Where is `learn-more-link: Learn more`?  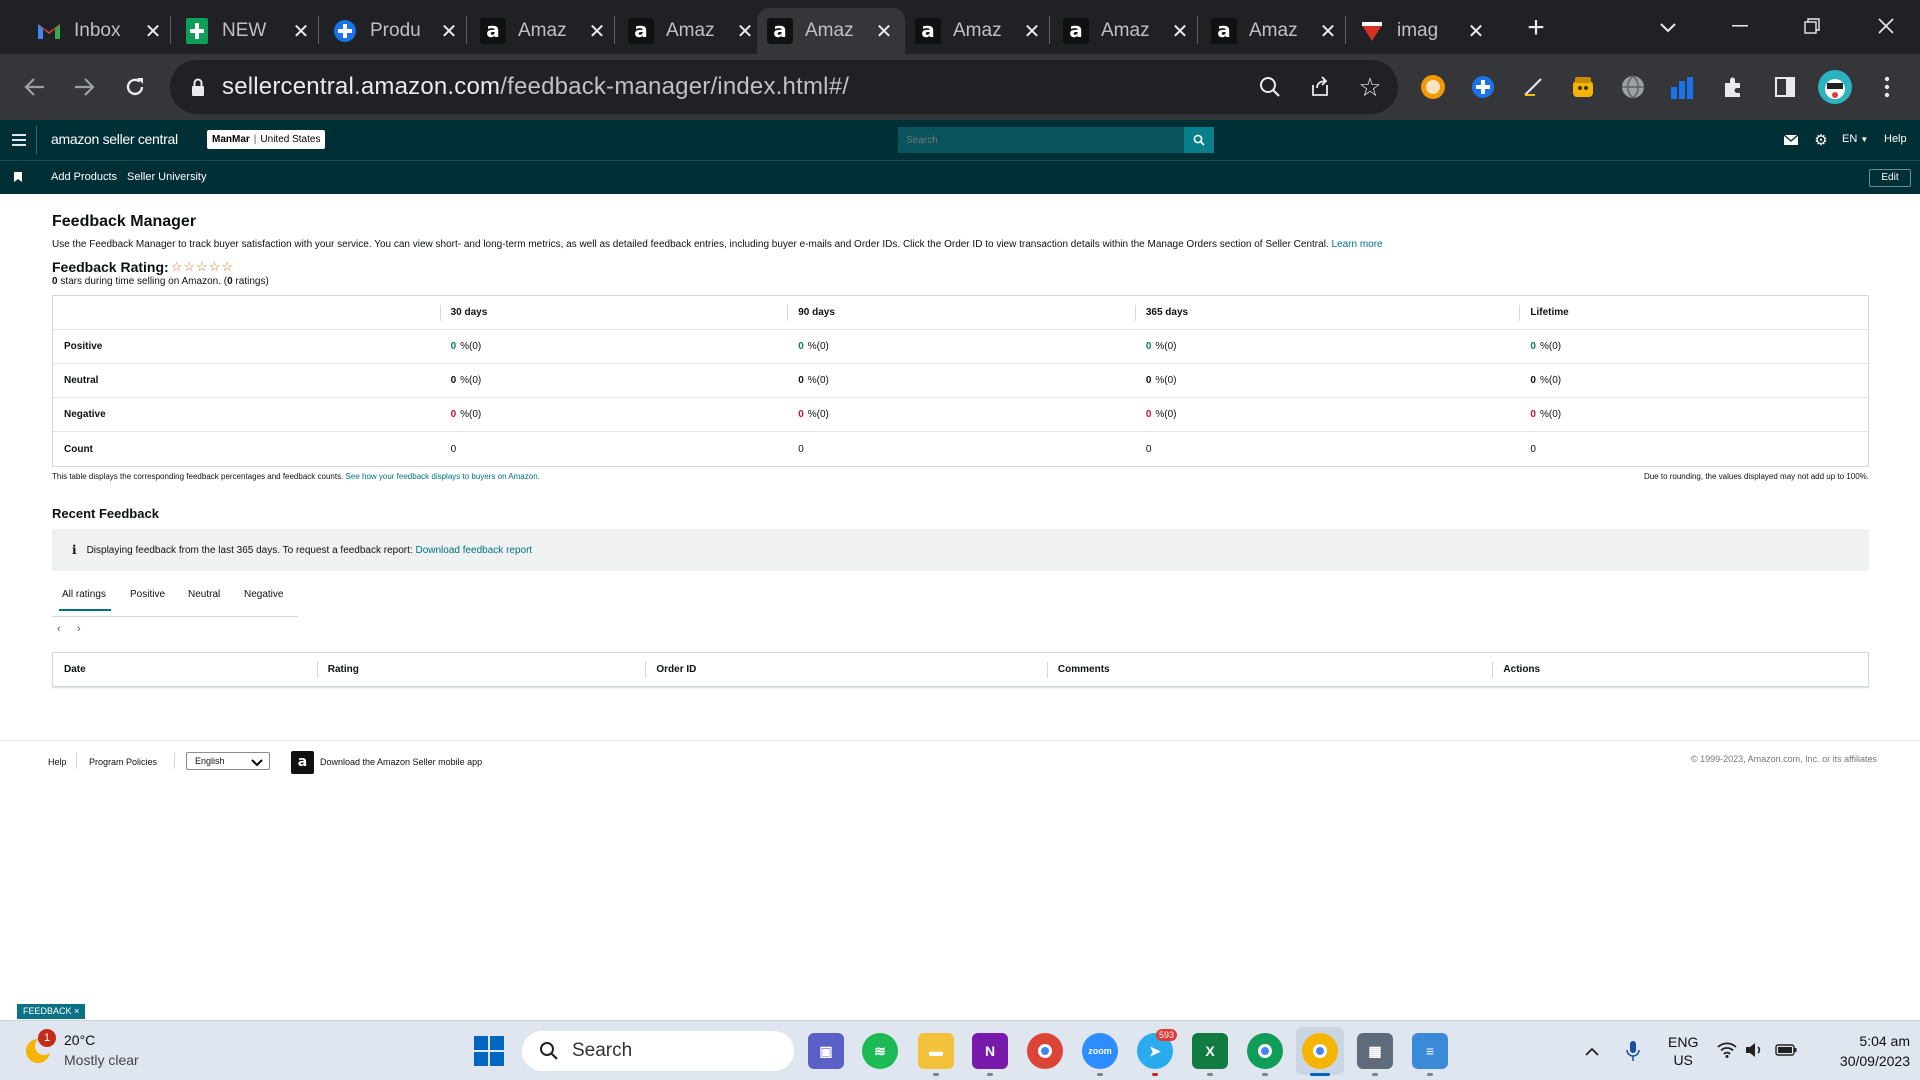 learn-more-link: Learn more is located at coordinates (1356, 244).